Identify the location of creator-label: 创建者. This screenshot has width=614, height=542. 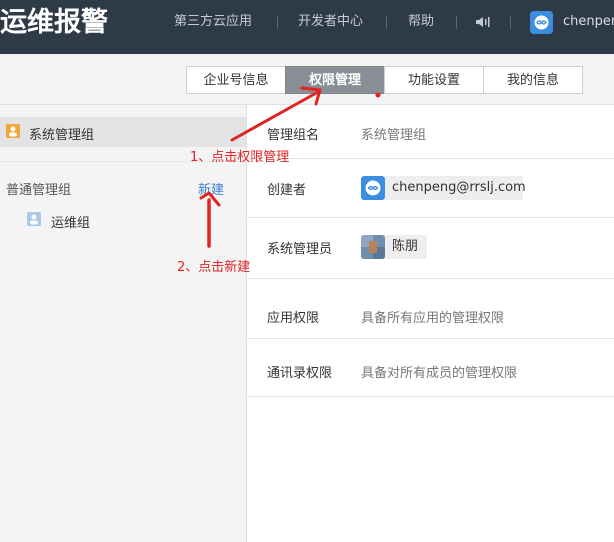
(287, 190).